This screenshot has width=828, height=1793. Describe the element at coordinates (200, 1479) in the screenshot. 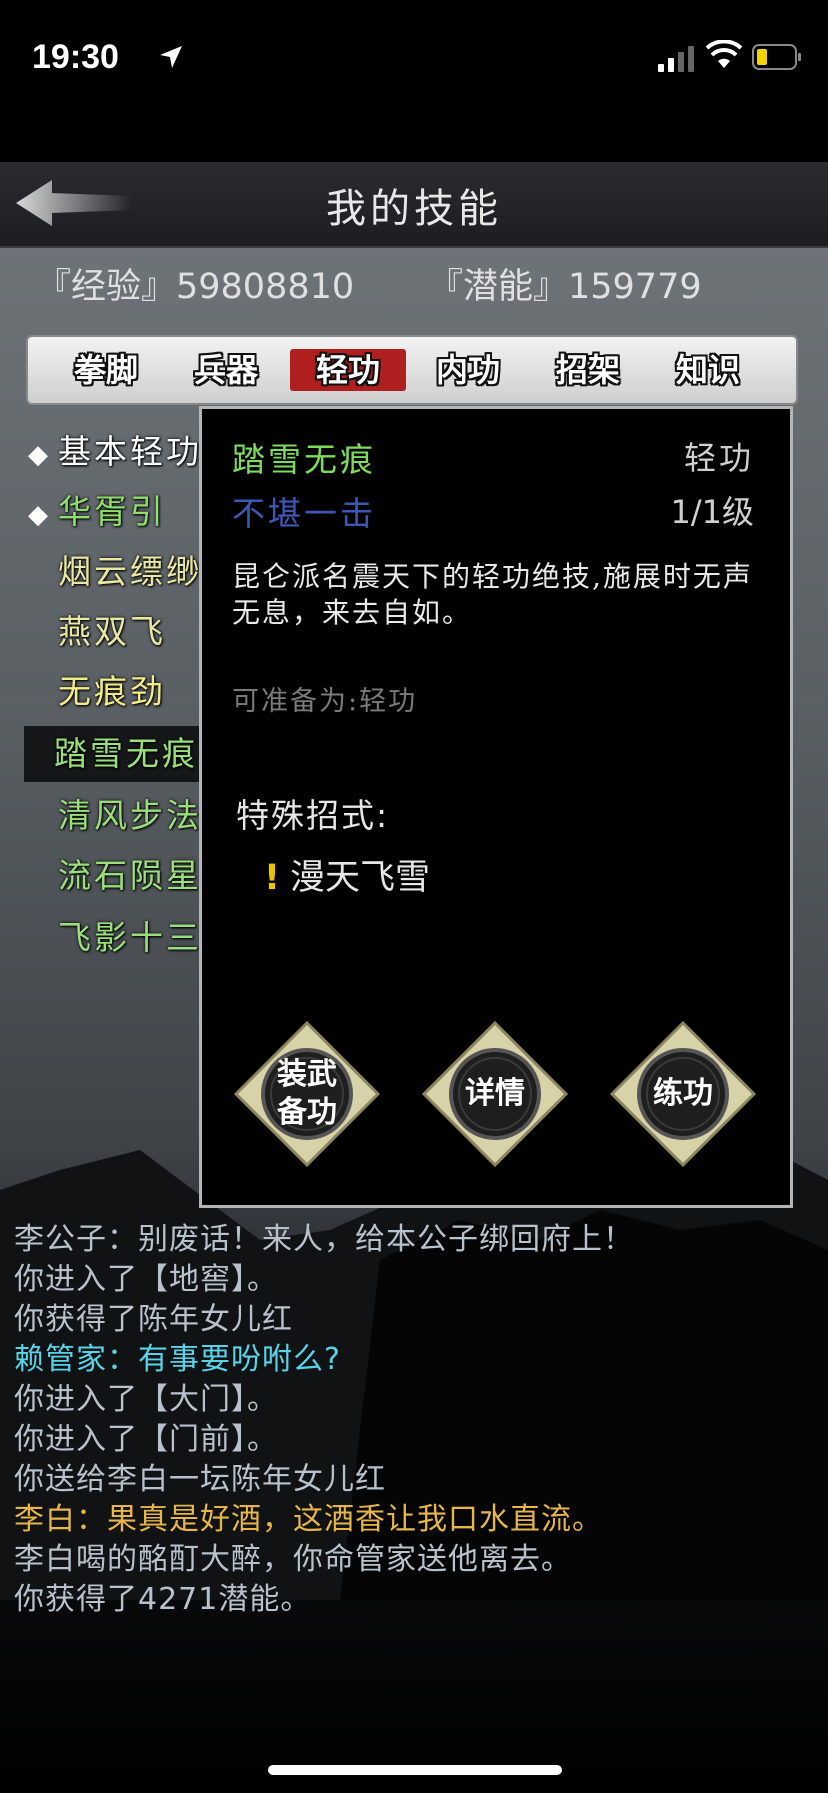

I see `message-line: 你送给李白一坛陈年女儿红` at that location.